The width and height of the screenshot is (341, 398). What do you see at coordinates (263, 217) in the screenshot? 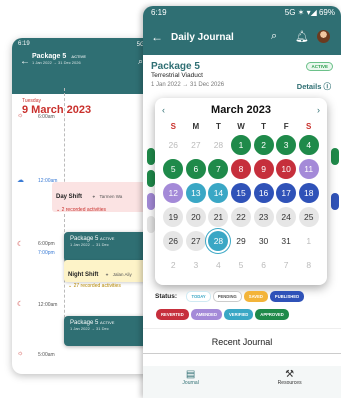
I see `calendar-day: 23` at bounding box center [263, 217].